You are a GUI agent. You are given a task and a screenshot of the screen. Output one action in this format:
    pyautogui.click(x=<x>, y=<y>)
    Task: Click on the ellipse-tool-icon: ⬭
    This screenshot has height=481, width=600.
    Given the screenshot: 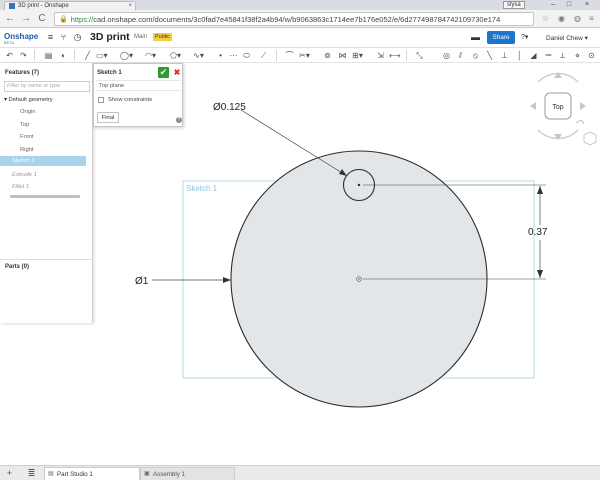 What is the action you would take?
    pyautogui.click(x=246, y=55)
    